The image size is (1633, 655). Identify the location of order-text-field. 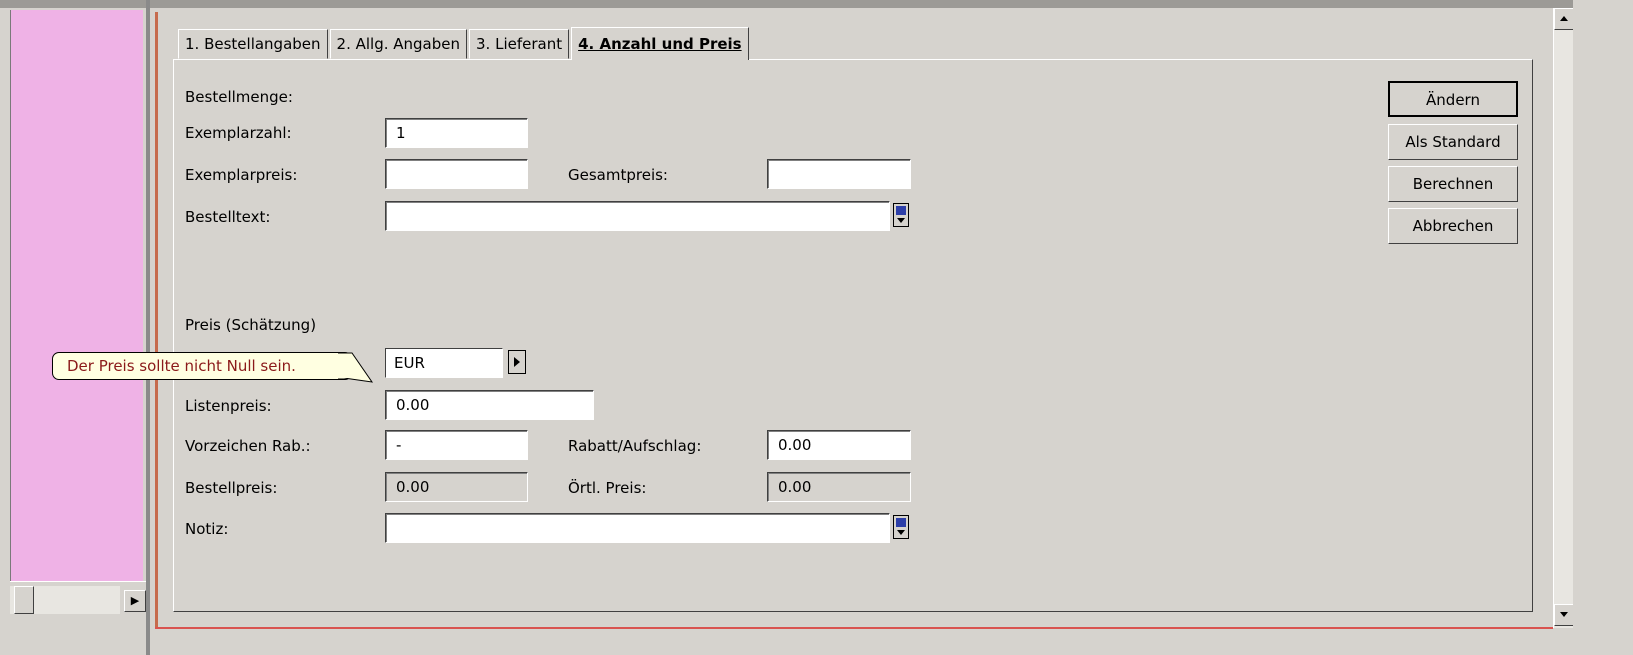
(637, 216).